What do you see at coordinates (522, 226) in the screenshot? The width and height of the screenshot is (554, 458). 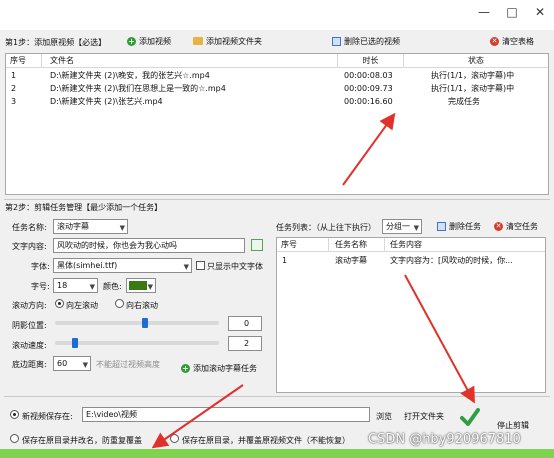 I see `clear-tasks-label: 清空任务` at bounding box center [522, 226].